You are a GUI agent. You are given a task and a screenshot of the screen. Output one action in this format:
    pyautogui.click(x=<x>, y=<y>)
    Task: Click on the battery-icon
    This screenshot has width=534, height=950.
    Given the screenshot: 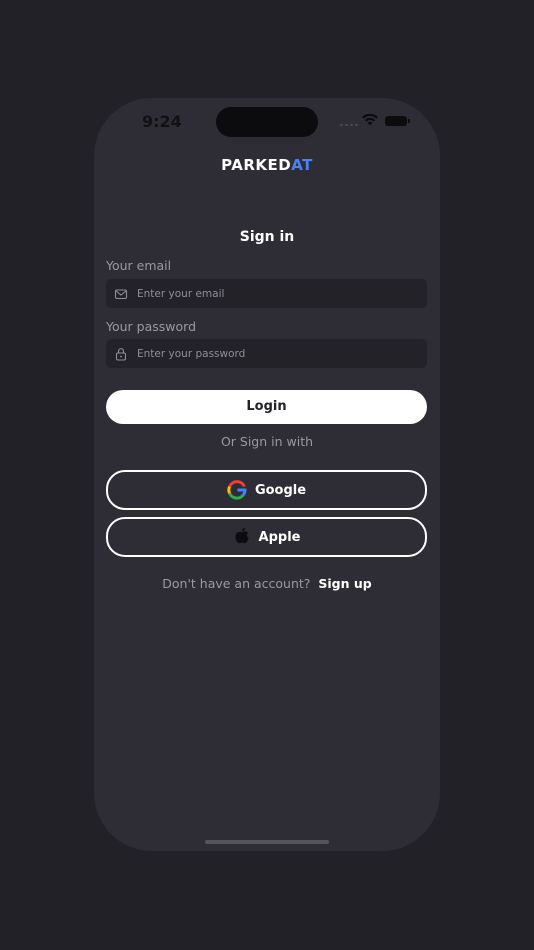 What is the action you would take?
    pyautogui.click(x=397, y=121)
    